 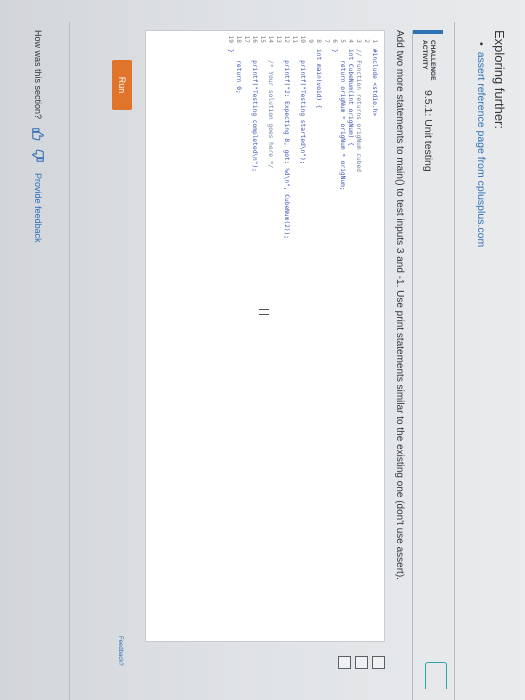 I want to click on code-line: 4 int CubeNum(int origNum) {, so click(x=350, y=88).